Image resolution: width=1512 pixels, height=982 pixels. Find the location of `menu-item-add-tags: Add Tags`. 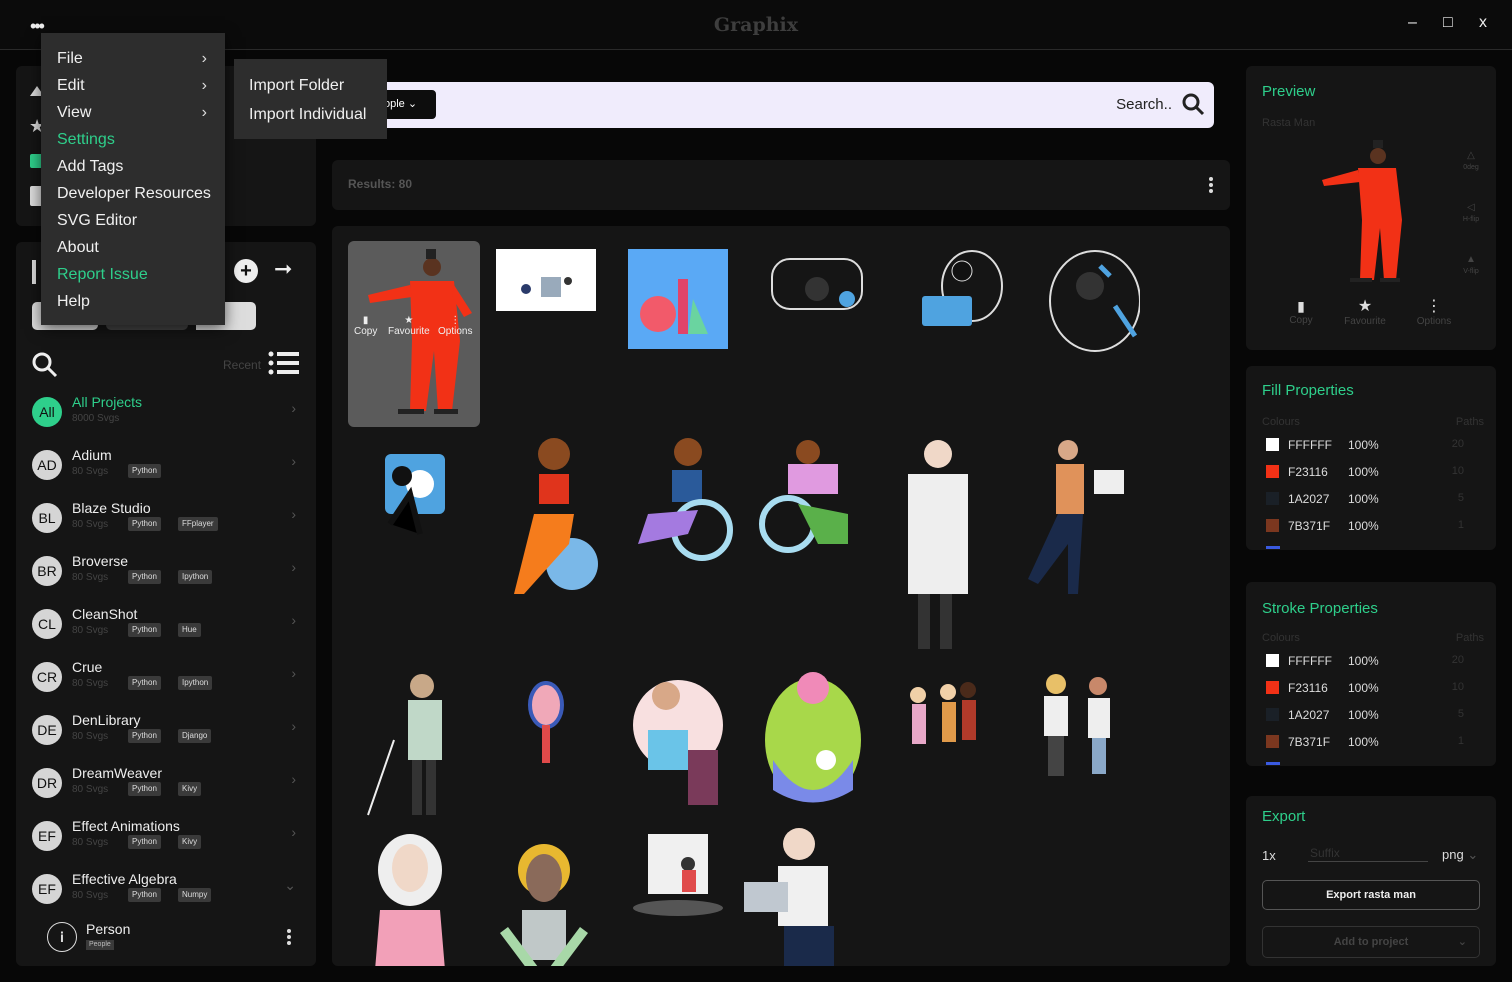

menu-item-add-tags: Add Tags is located at coordinates (133, 166).